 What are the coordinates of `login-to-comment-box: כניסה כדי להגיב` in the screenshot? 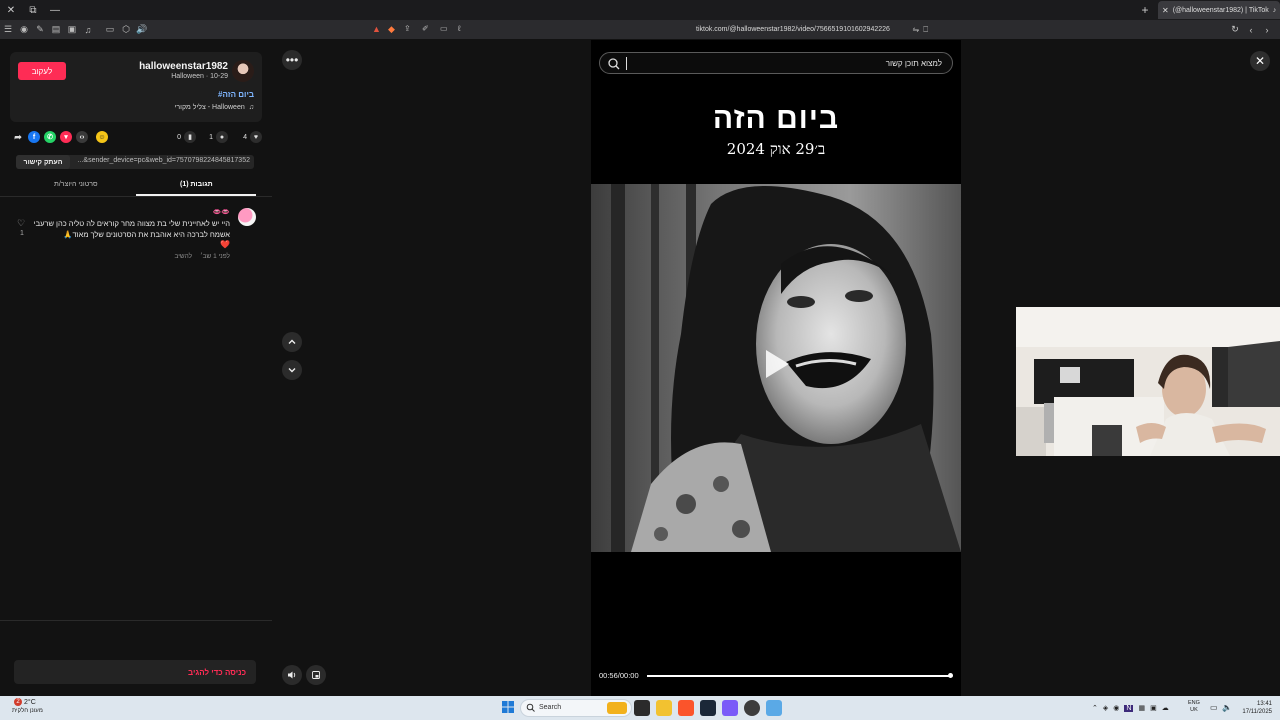 It's located at (135, 672).